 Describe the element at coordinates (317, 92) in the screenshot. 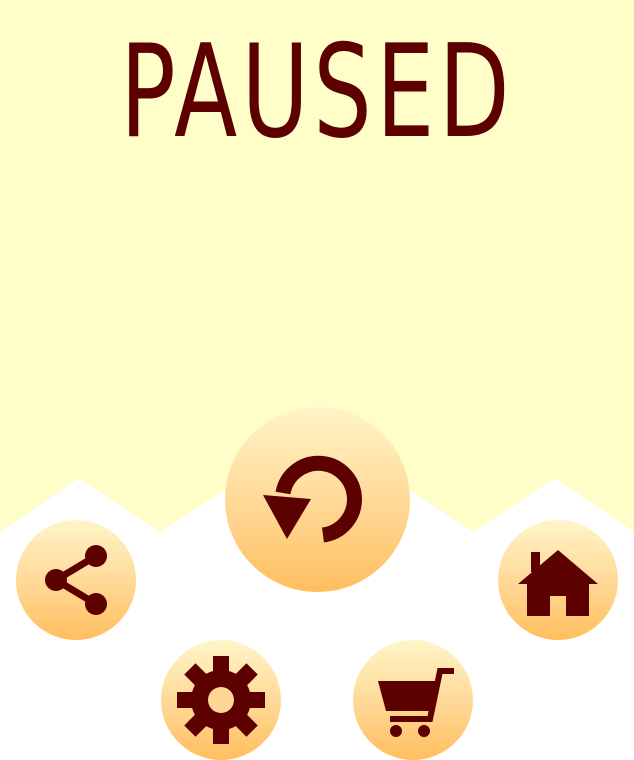

I see `page-title: PAUSED` at that location.